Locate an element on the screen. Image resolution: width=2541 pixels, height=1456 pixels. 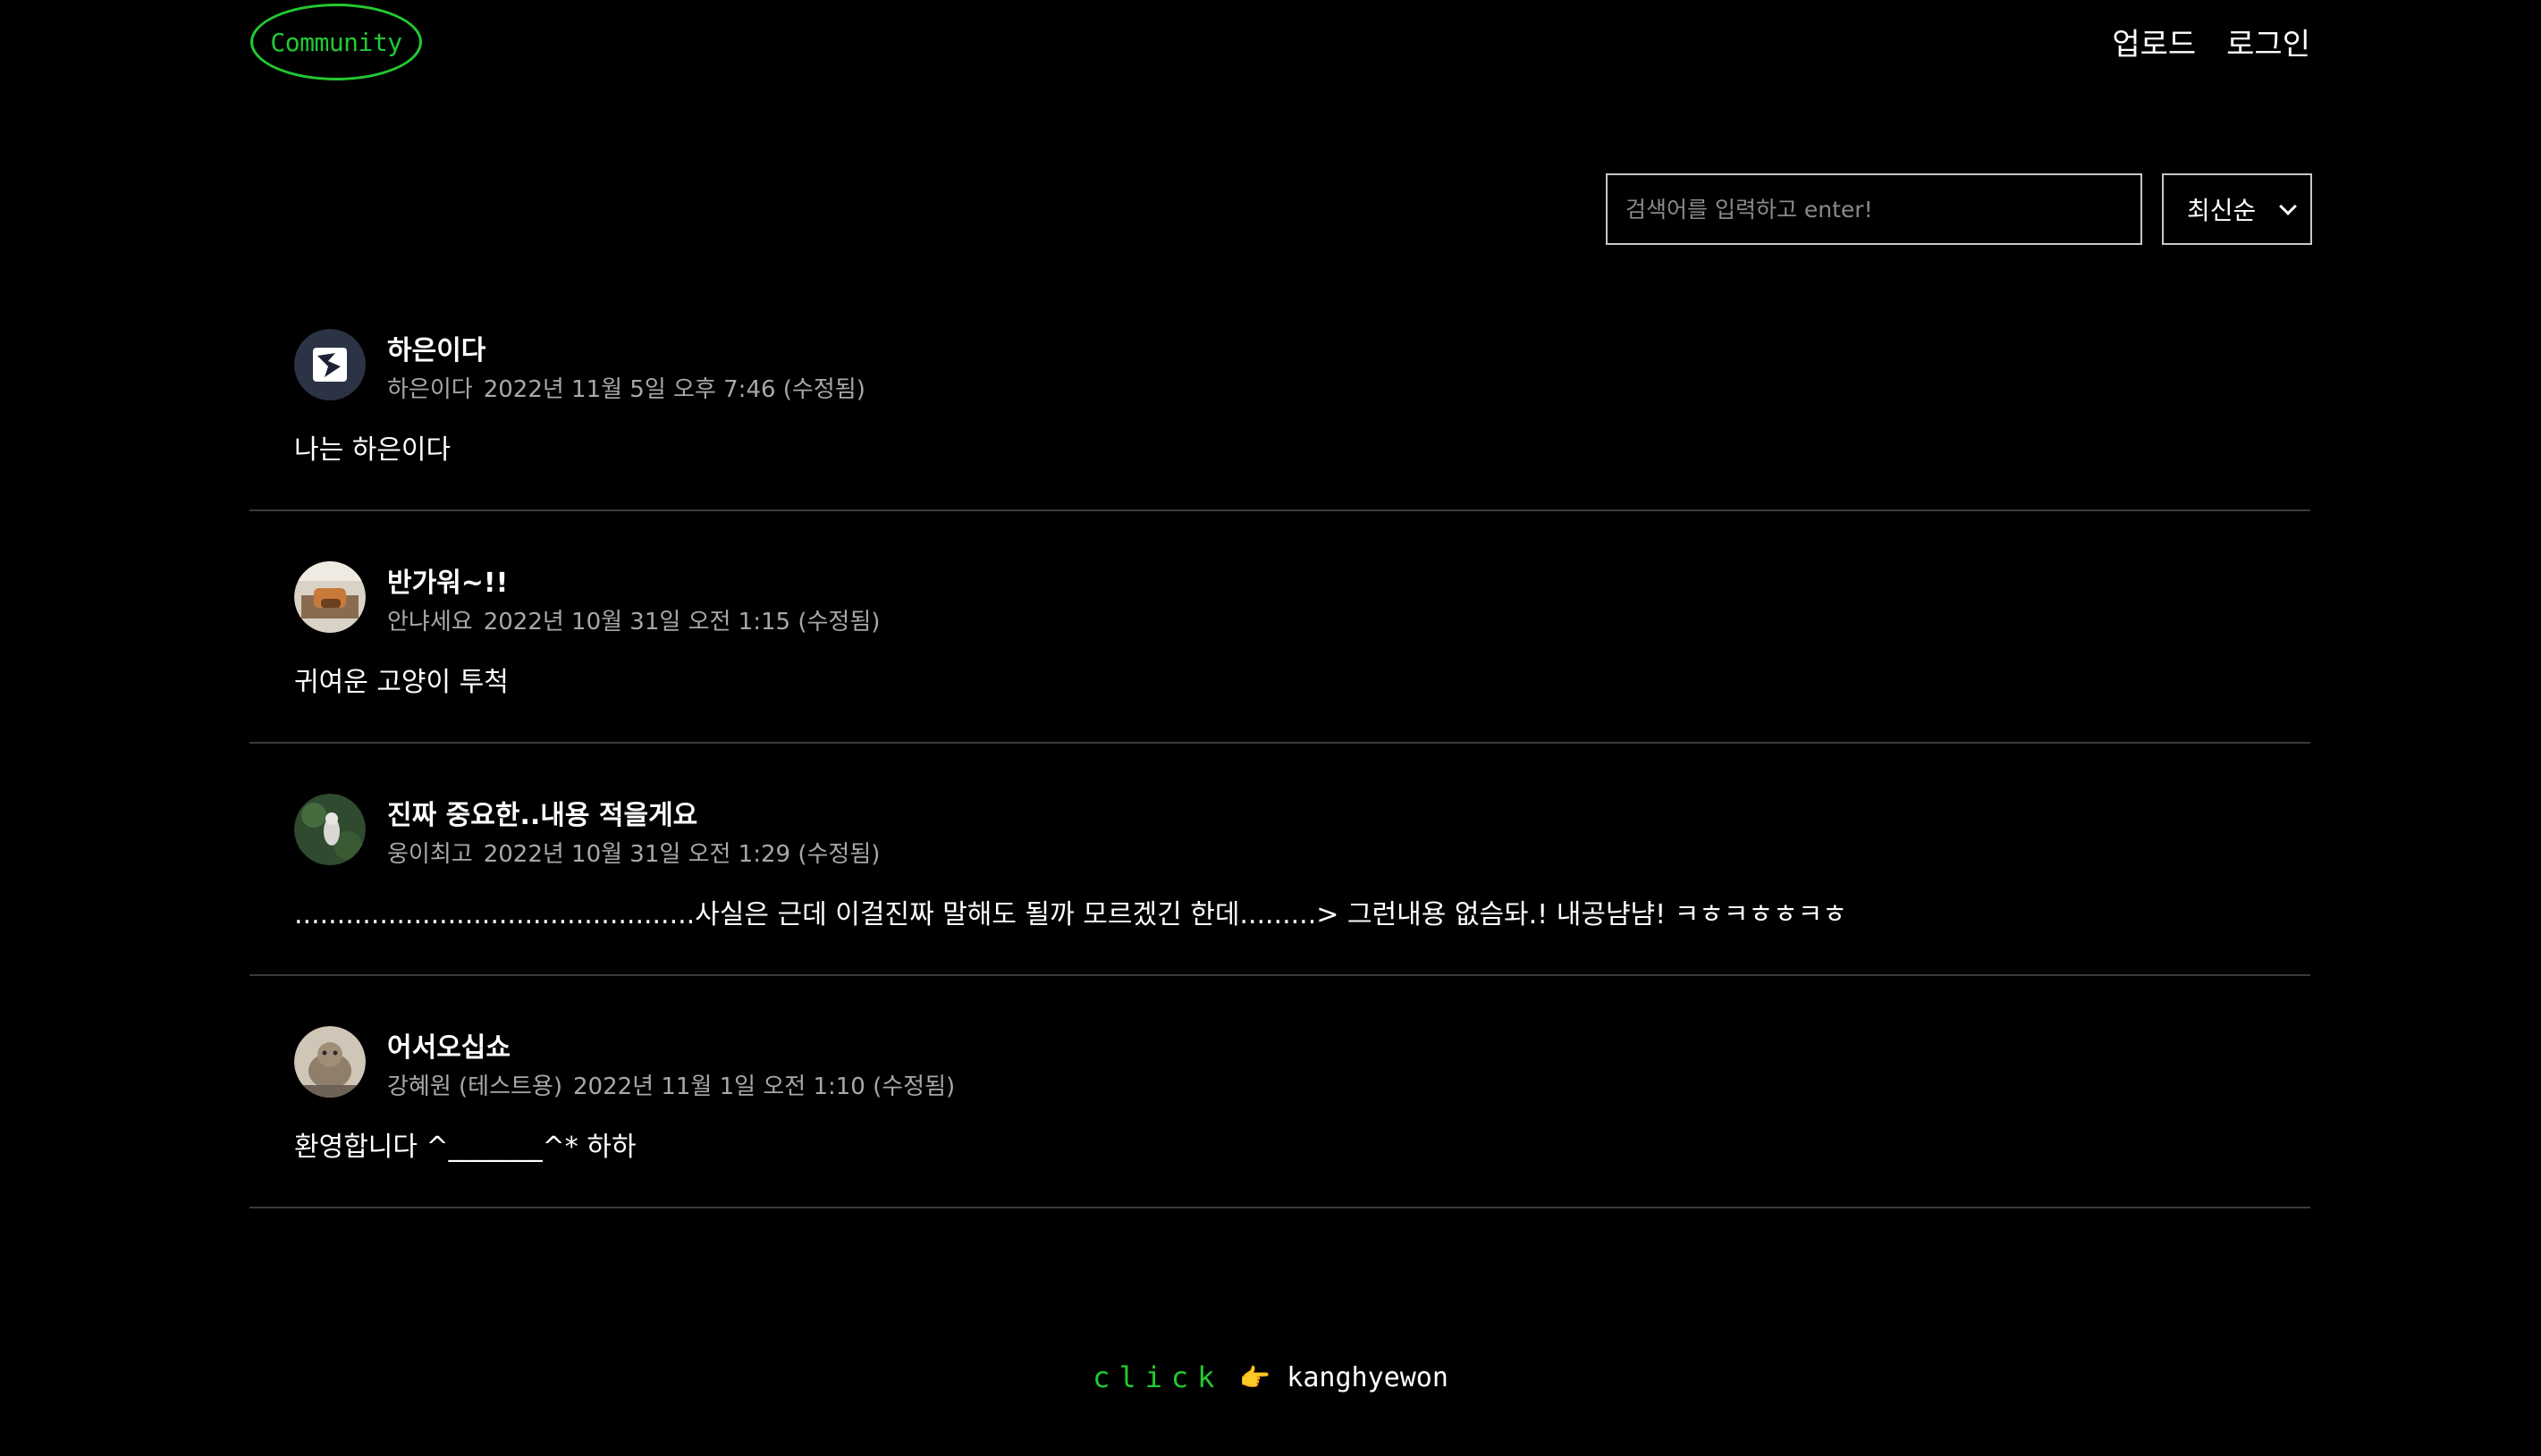
post-meta: 하은이다 2022년 11월 5일 오후 7:46 (수정됨) is located at coordinates (626, 388).